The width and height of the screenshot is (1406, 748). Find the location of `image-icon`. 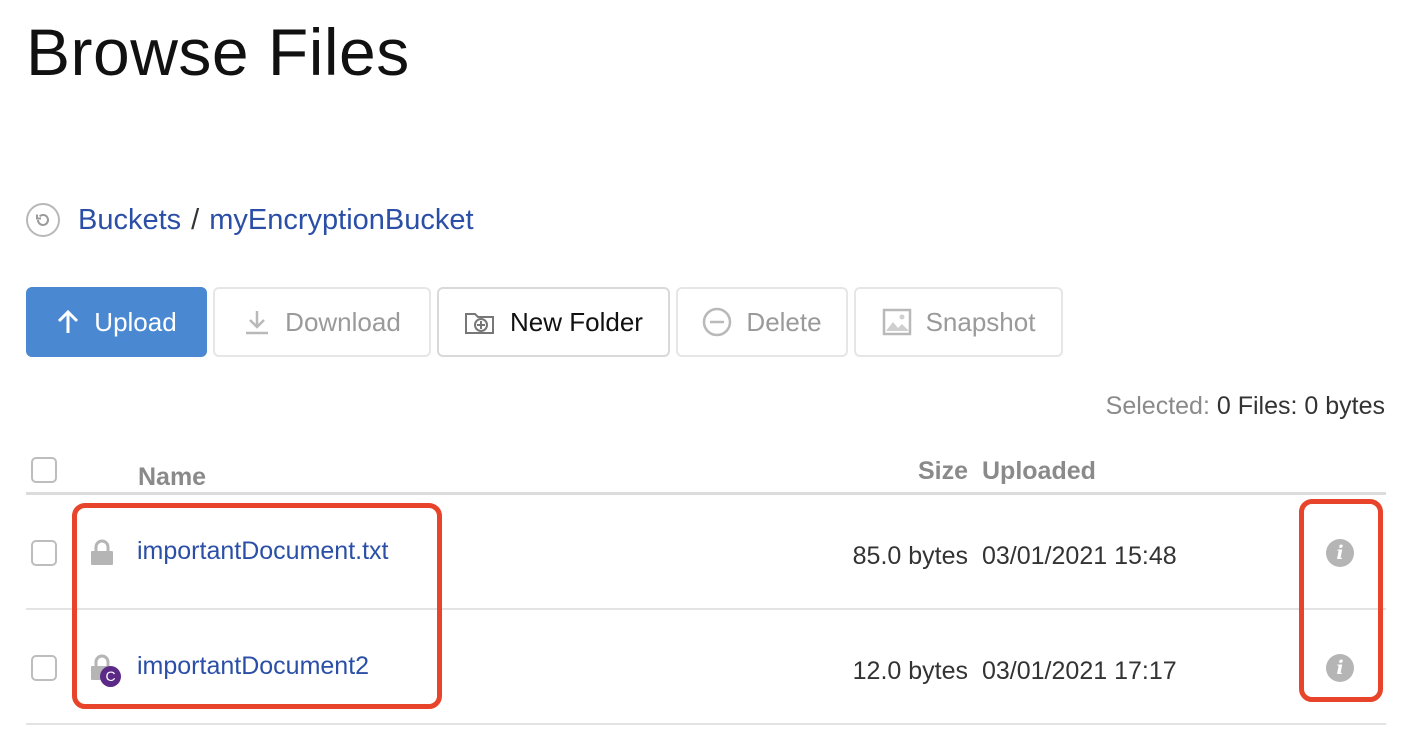

image-icon is located at coordinates (897, 322).